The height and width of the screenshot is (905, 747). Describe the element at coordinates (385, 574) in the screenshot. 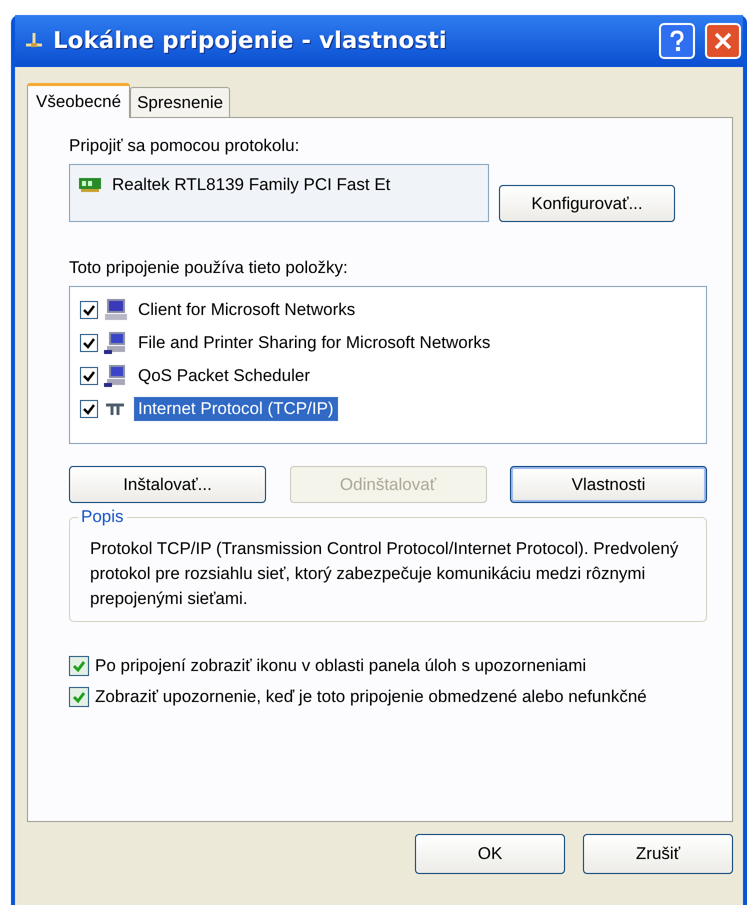

I see `description-text: Protokol TCP/IP (Transmission Control Protocol/Internet Protocol). Predvolený protokol pre rozsiahlu sieť, ktorý zabezpečuje komunikáciu medzi rôznymi prepojenými sieťami.` at that location.